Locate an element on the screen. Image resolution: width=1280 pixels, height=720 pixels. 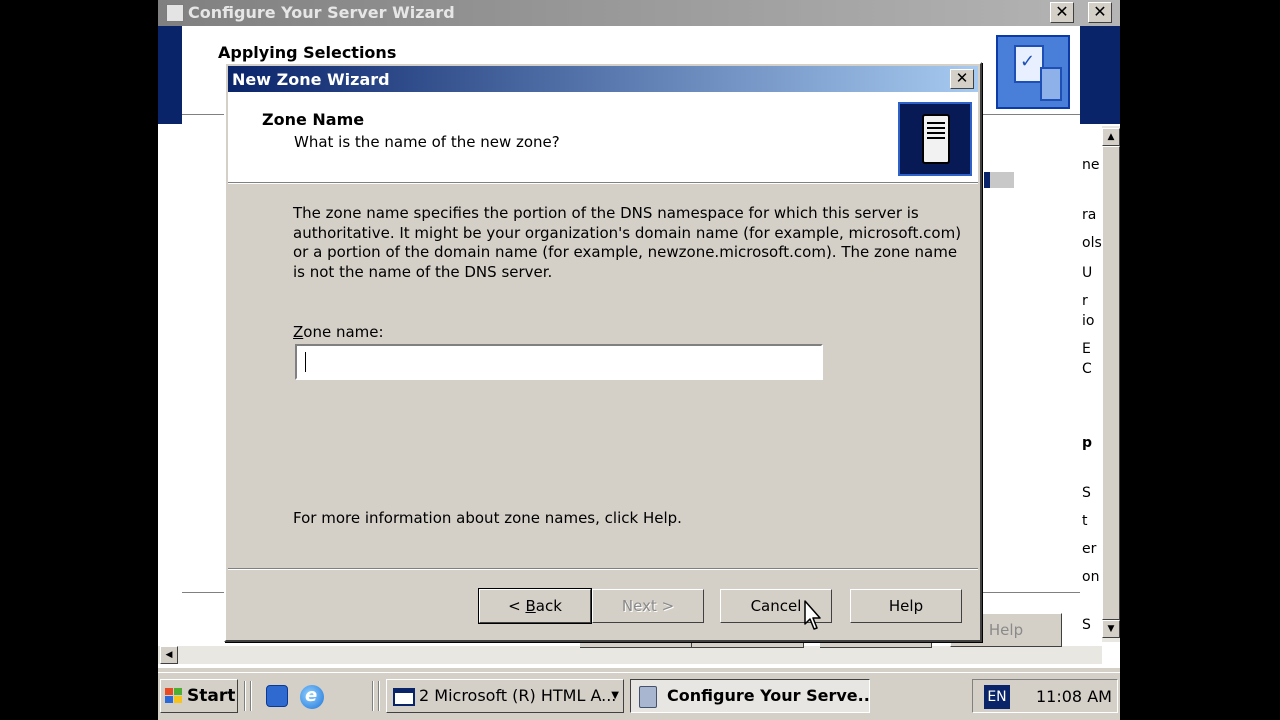
taskbar-button-html-app: 2 Microsoft (R) HTML A... ▼ is located at coordinates (505, 696).